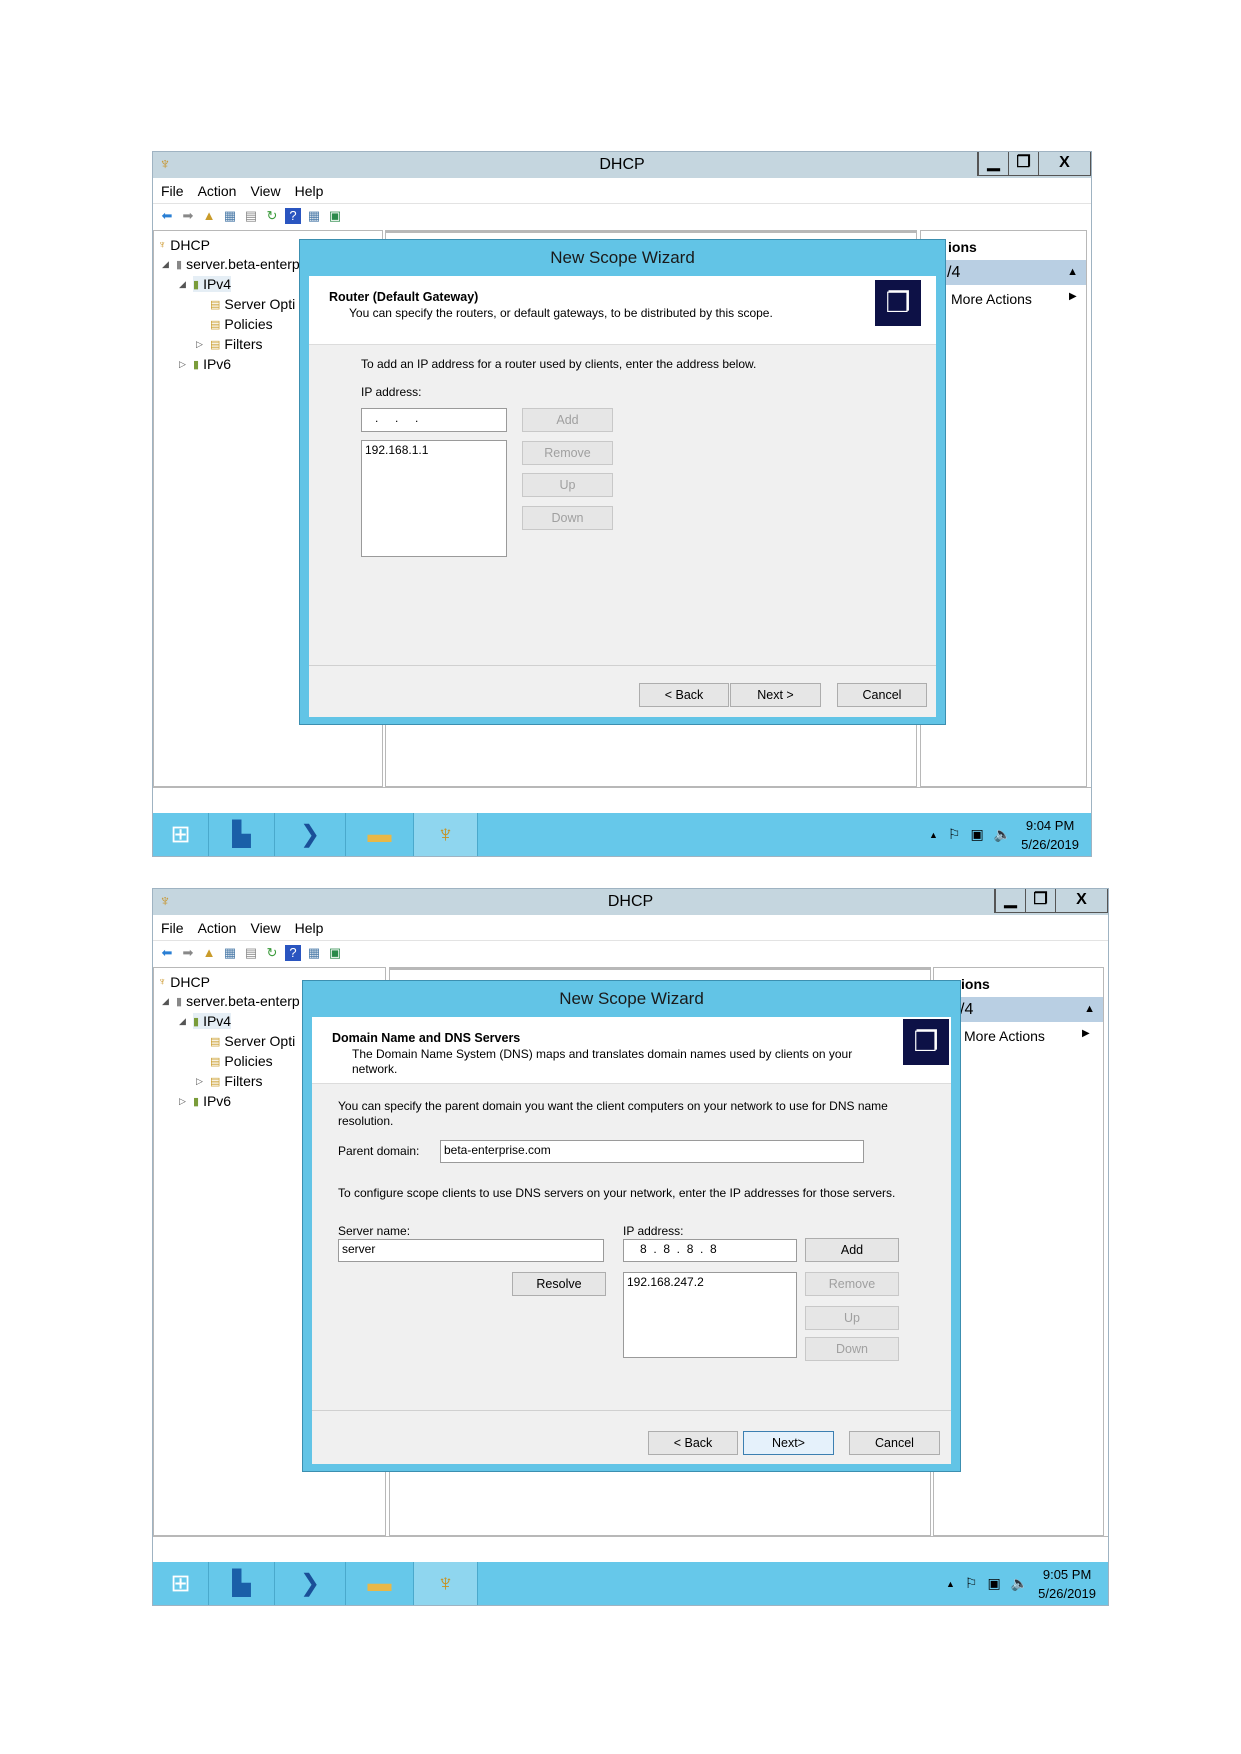 This screenshot has width=1241, height=1754. Describe the element at coordinates (652, 1151) in the screenshot. I see `parent-domain-input: beta-enterprise.com` at that location.